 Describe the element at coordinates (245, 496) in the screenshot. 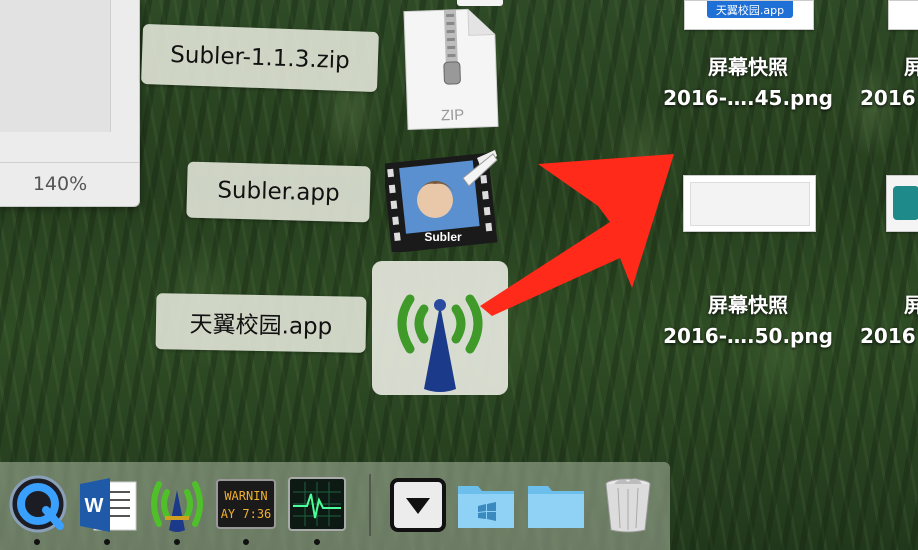

I see `svg-text: WARNIN` at that location.